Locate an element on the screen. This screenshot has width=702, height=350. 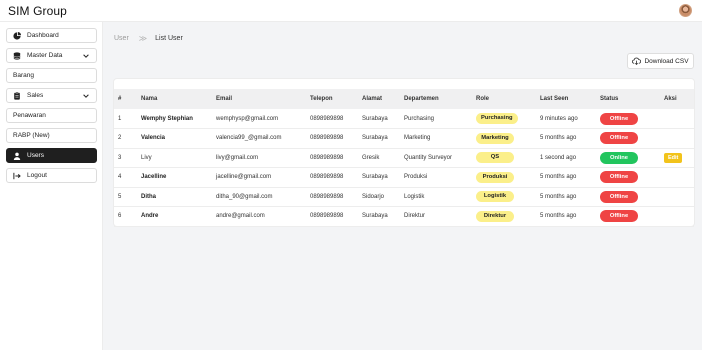
cell-no: 3 is located at coordinates (125, 158).